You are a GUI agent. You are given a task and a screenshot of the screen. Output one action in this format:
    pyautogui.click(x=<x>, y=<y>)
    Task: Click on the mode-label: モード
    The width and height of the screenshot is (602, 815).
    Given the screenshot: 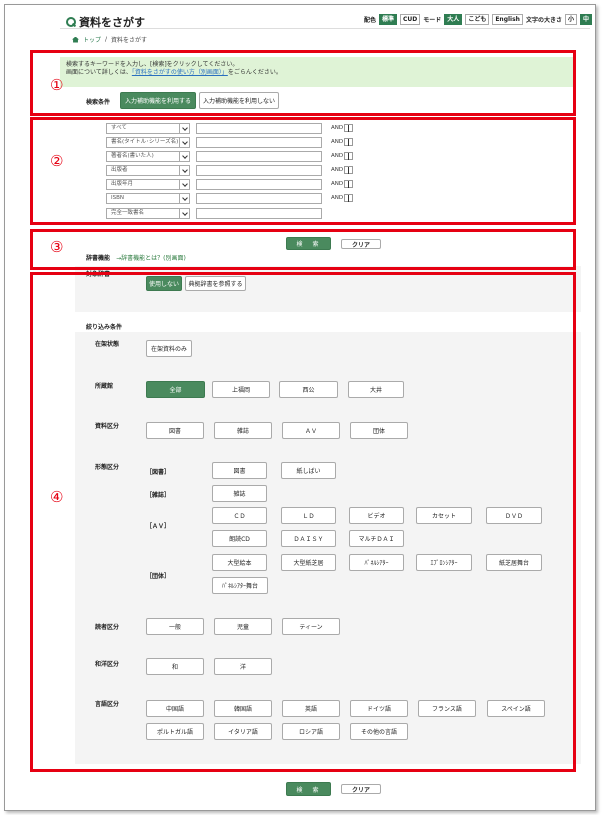 What is the action you would take?
    pyautogui.click(x=432, y=20)
    